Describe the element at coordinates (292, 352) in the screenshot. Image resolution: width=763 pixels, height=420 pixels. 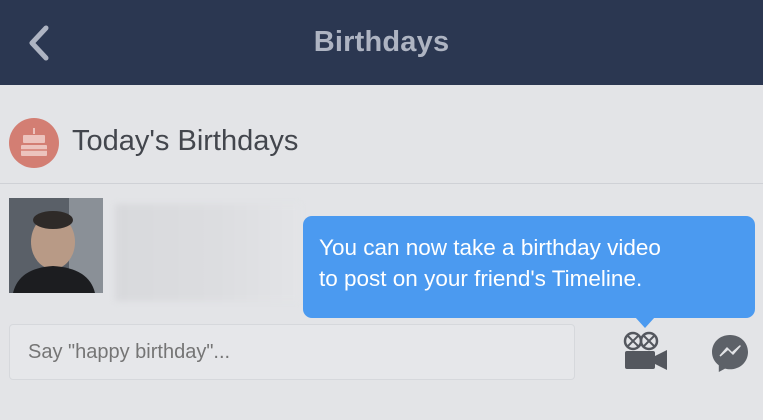
I see `birthday-message-input` at that location.